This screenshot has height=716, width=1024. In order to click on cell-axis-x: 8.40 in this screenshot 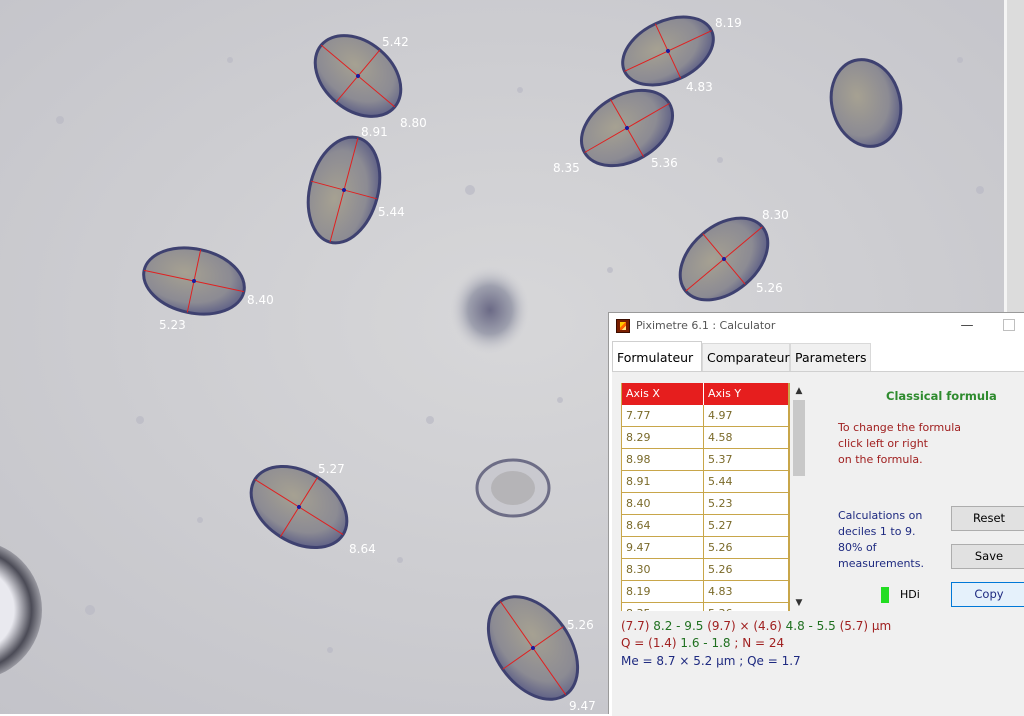, I will do `click(663, 504)`.